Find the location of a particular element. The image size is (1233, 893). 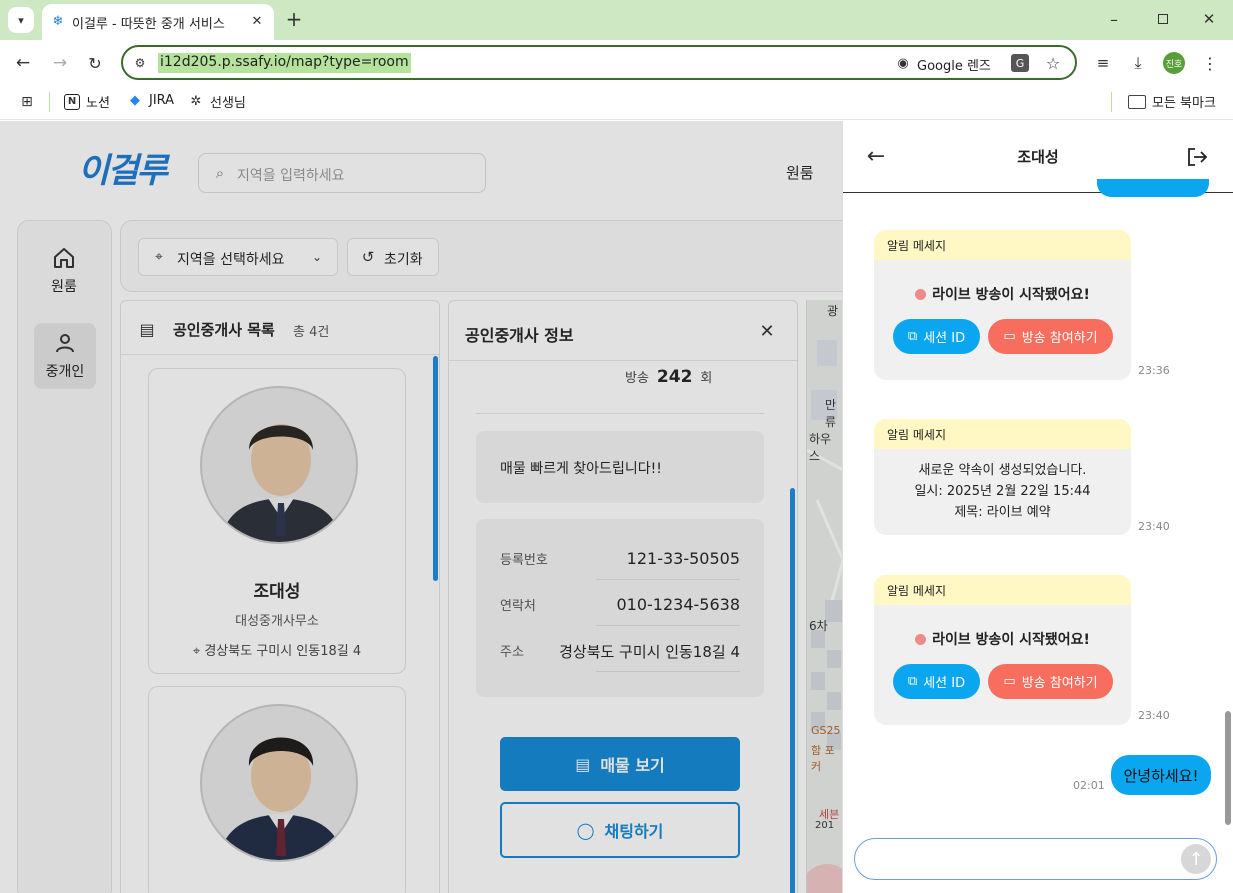

bookmark-notion: N 노션 is located at coordinates (87, 101).